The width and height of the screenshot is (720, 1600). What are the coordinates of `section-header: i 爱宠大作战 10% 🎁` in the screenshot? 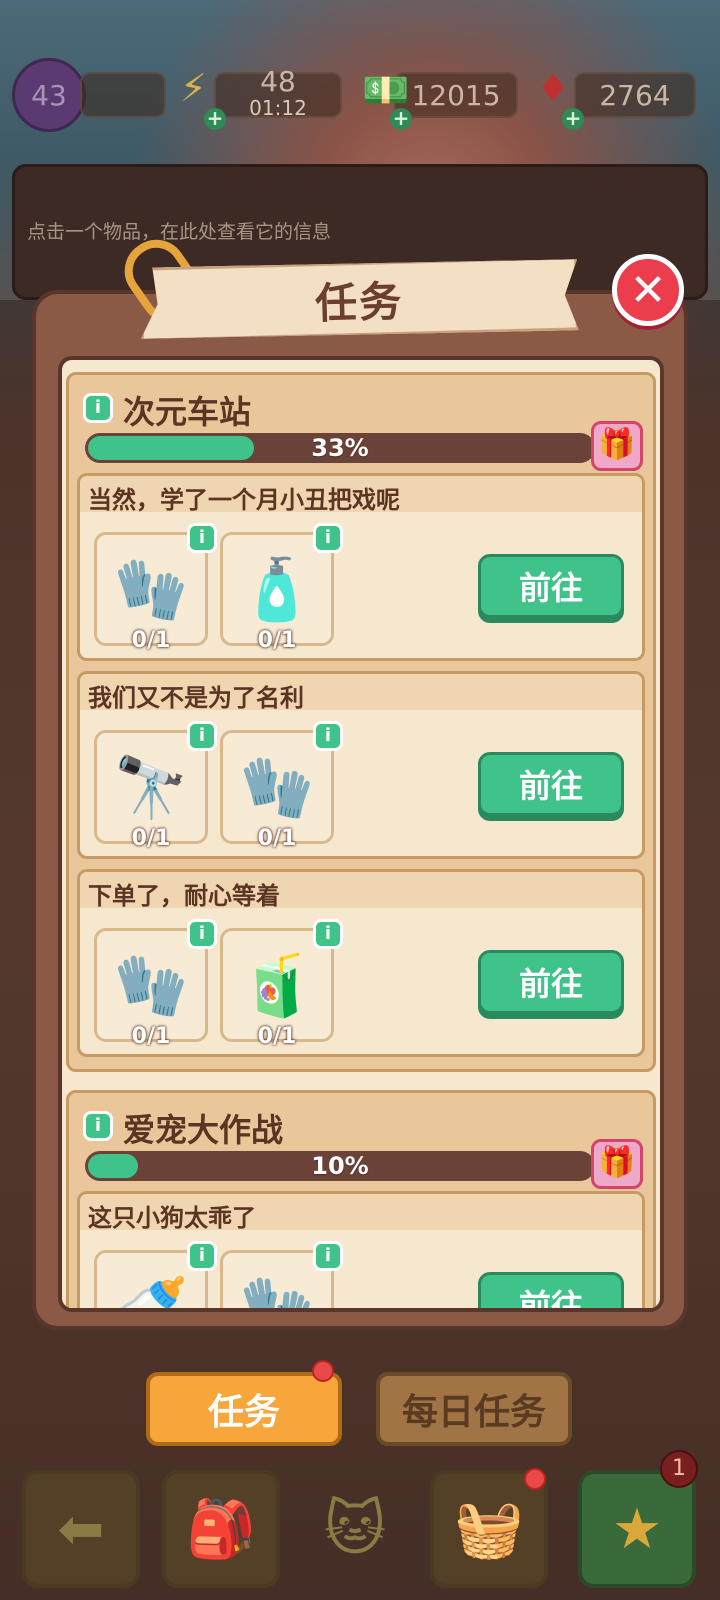 It's located at (361, 1144).